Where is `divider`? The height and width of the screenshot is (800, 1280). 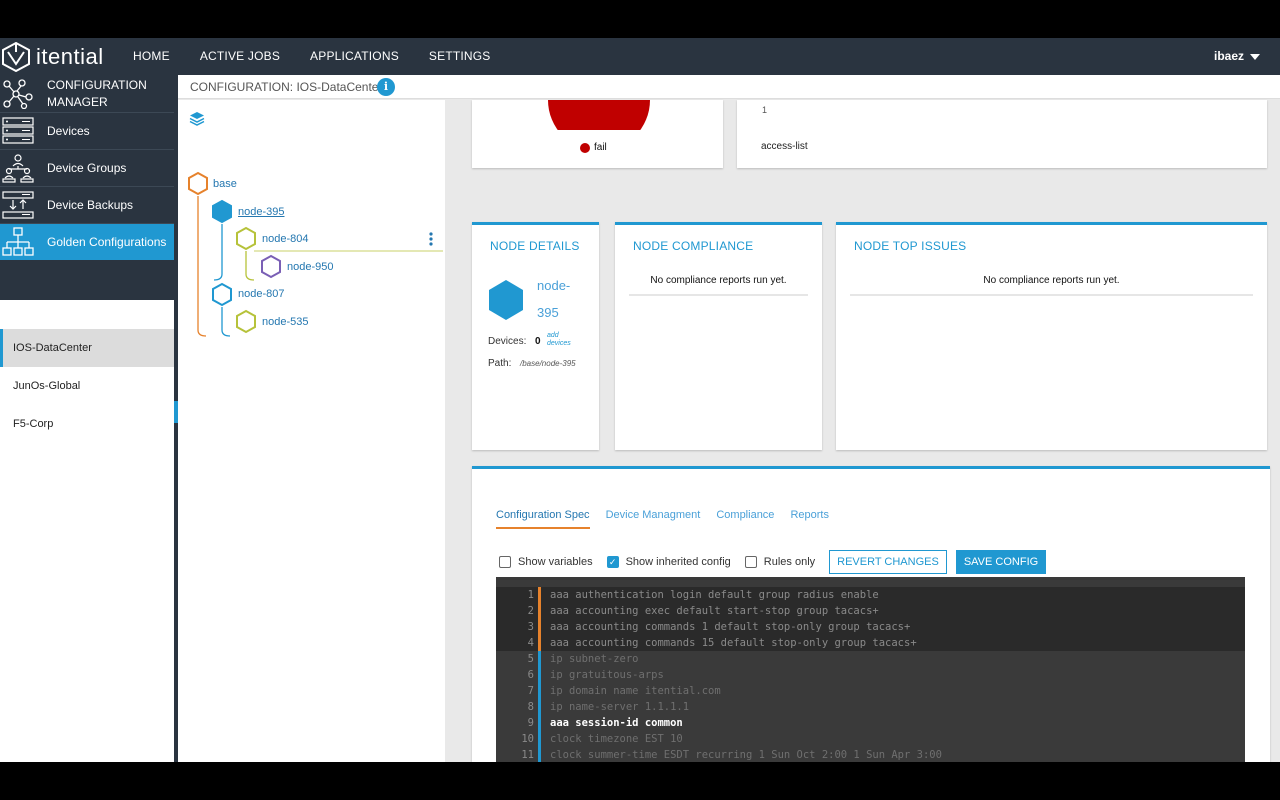
divider is located at coordinates (718, 295).